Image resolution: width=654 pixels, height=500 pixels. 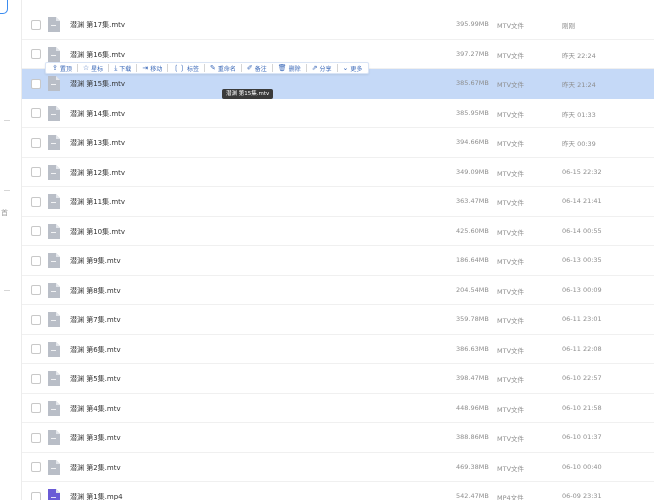 I want to click on file-row: 潜渊 第4集.mtv 448.96MB MTV文件 06-10 21:58, so click(x=338, y=408).